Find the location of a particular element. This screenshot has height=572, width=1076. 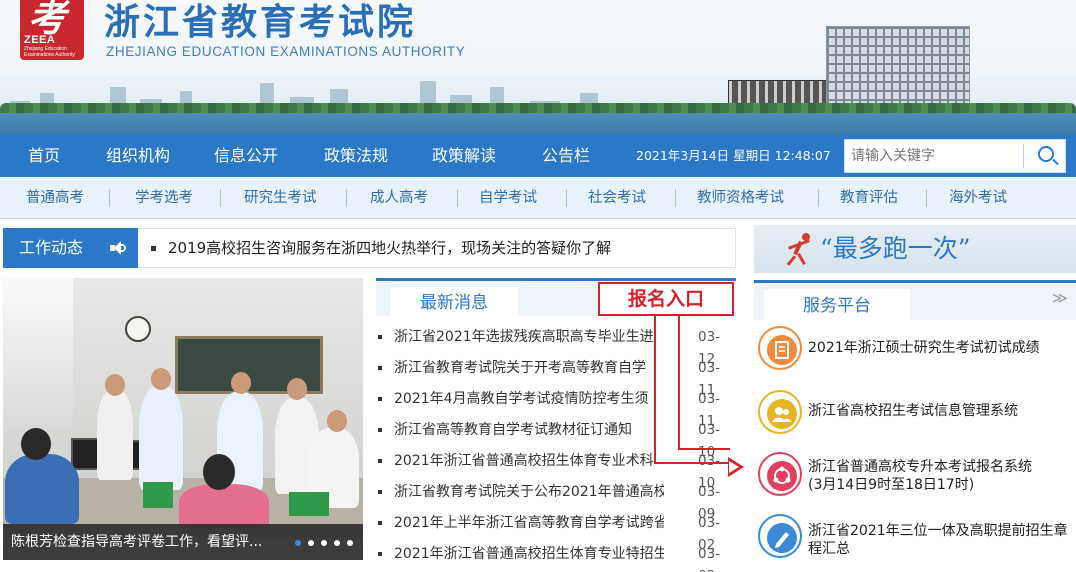

news-item: 浙江省教育考试院关于公布2021年普通高校... 03-09 is located at coordinates (556, 499).